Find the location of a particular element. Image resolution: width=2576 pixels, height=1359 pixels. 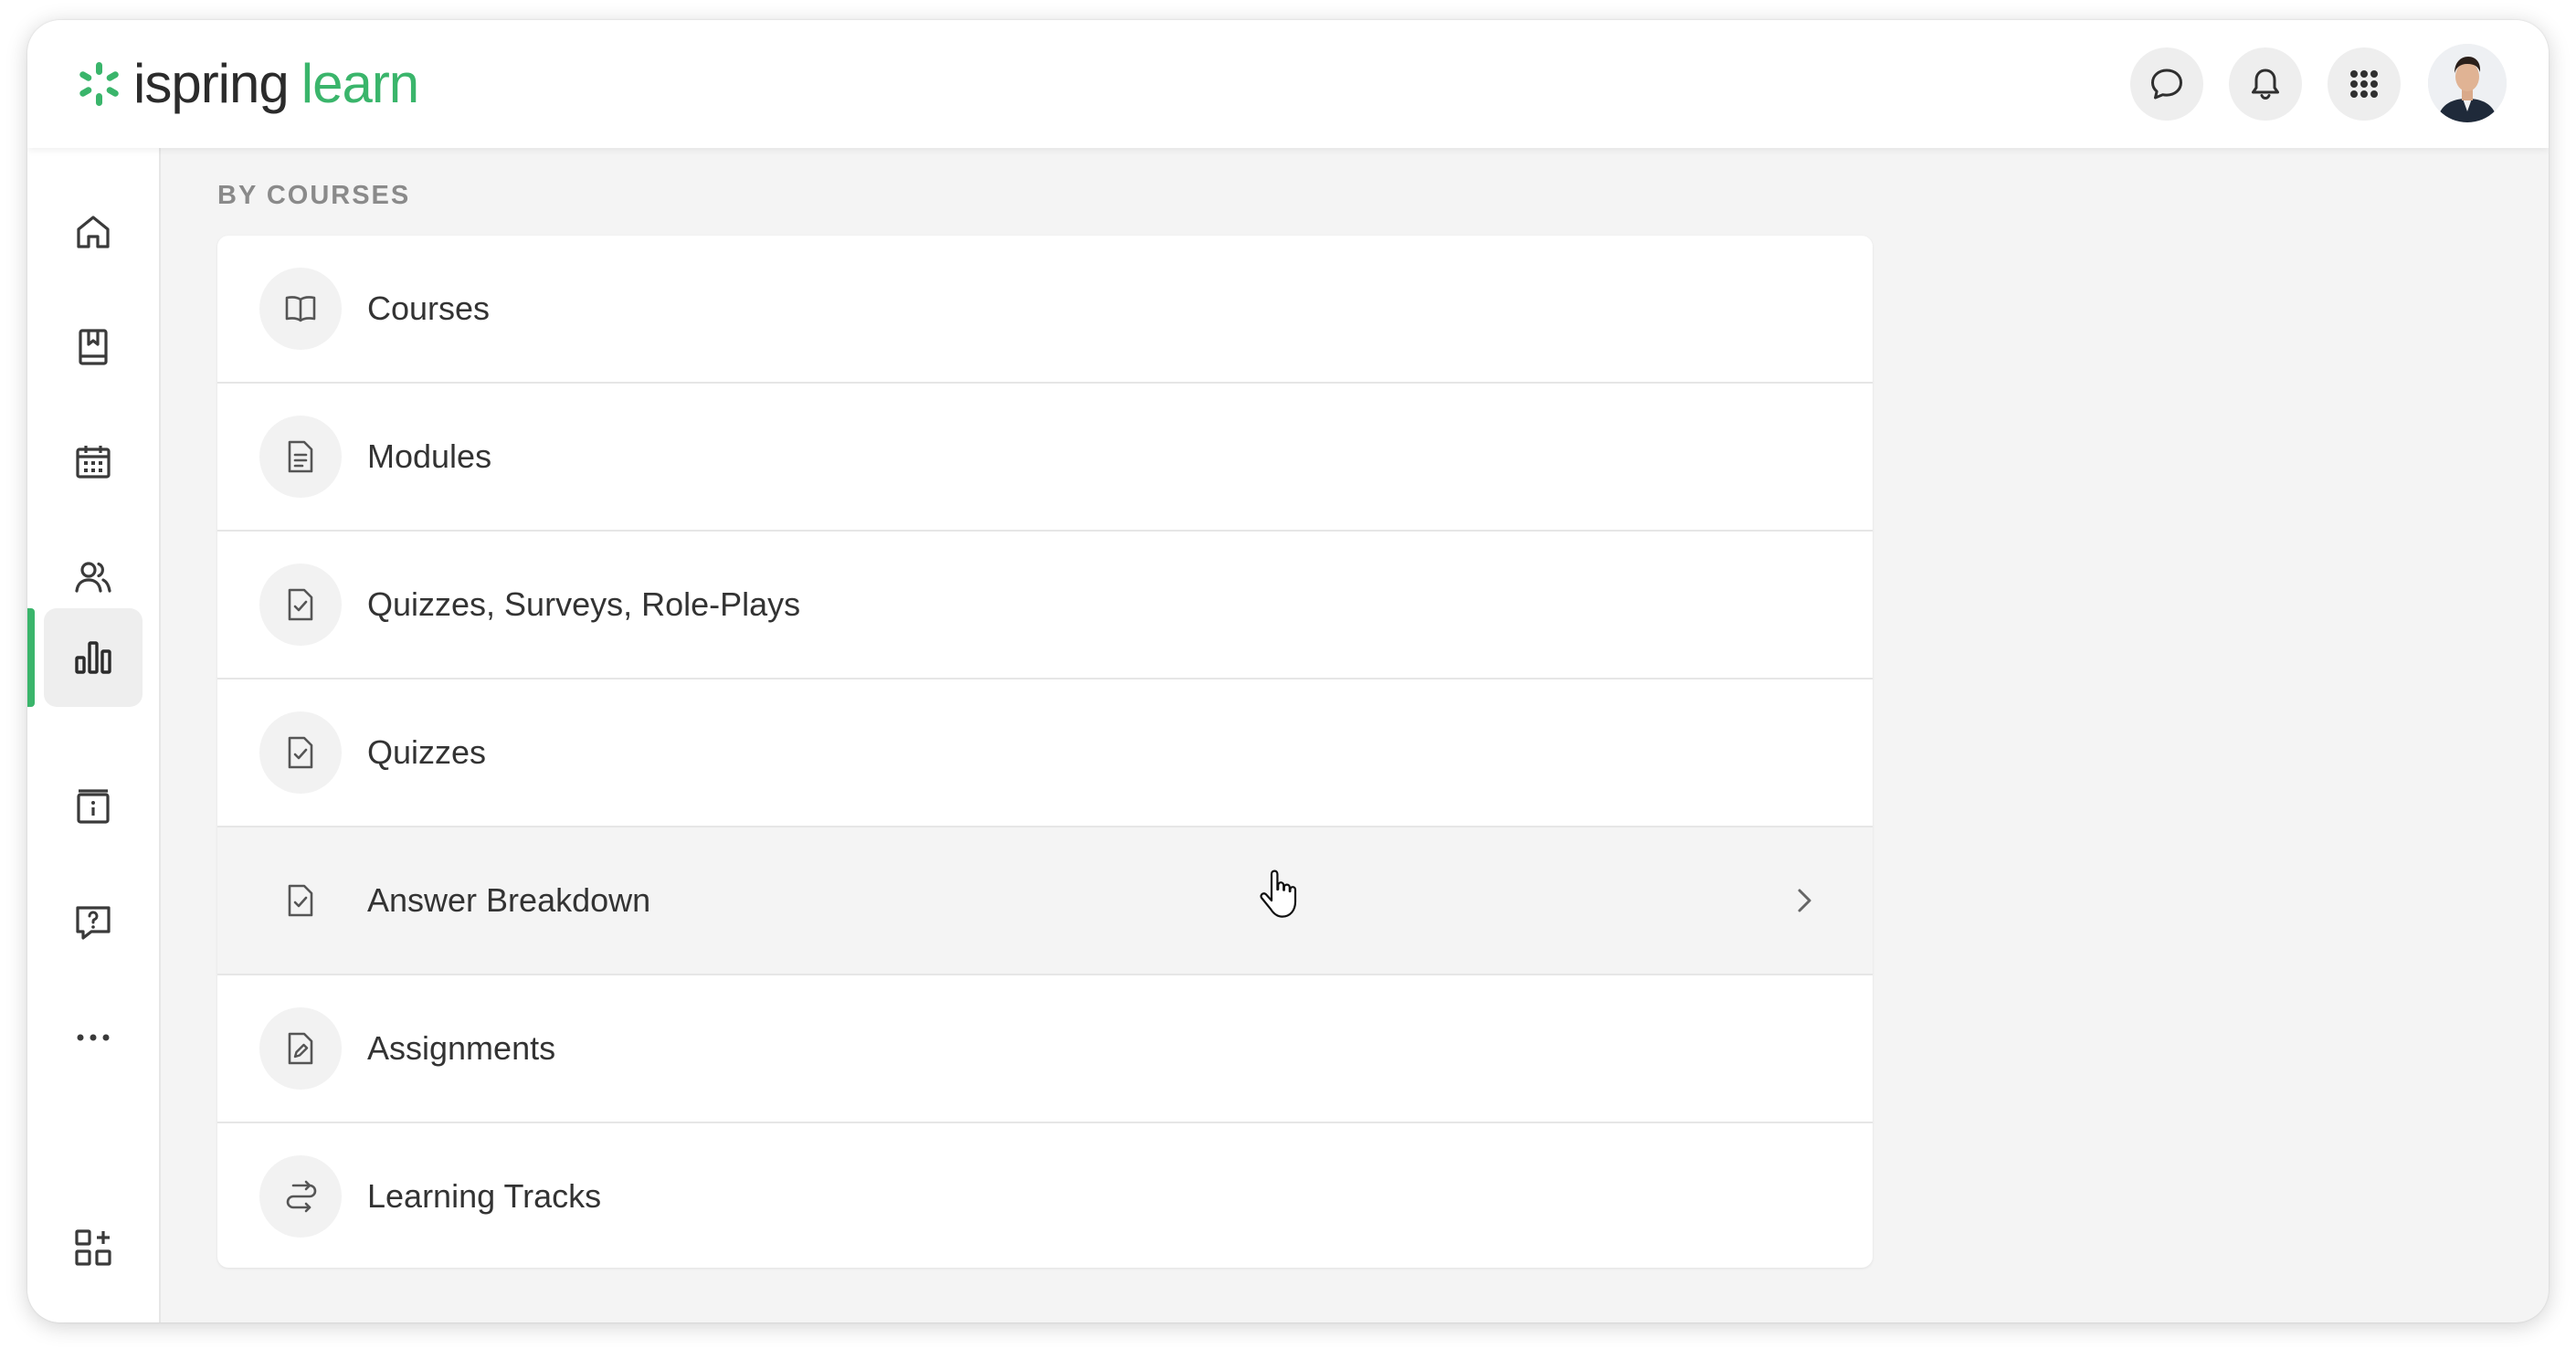

row-label: Modules is located at coordinates (429, 456).